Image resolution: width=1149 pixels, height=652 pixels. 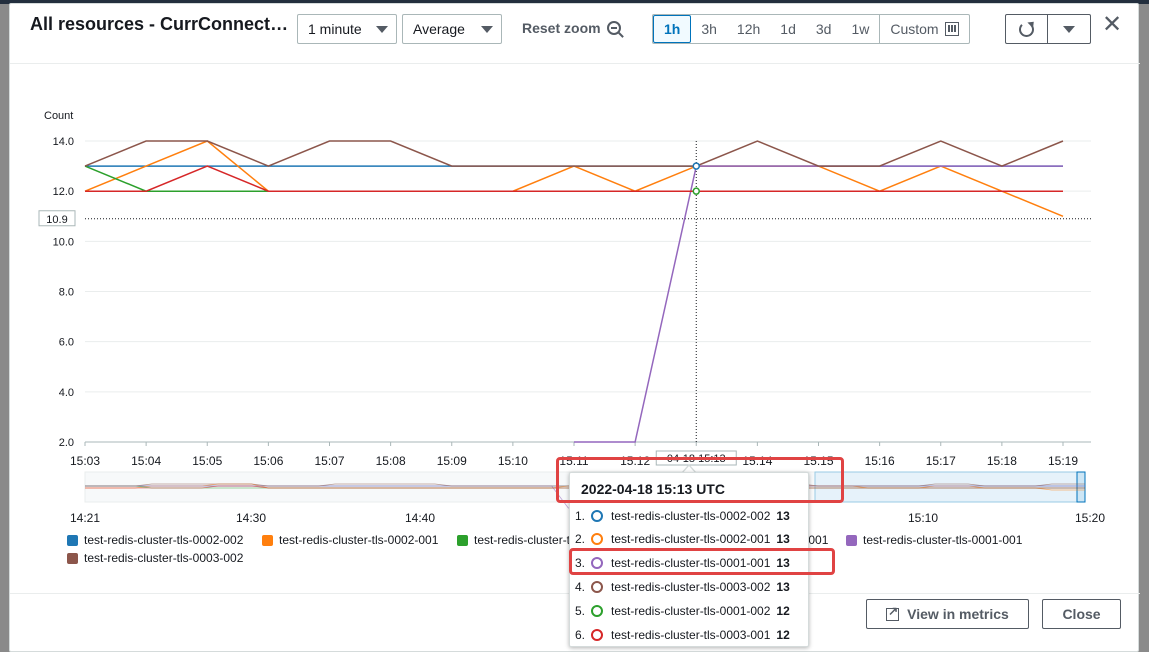 What do you see at coordinates (66, 393) in the screenshot?
I see `y-tick-label: 4.0` at bounding box center [66, 393].